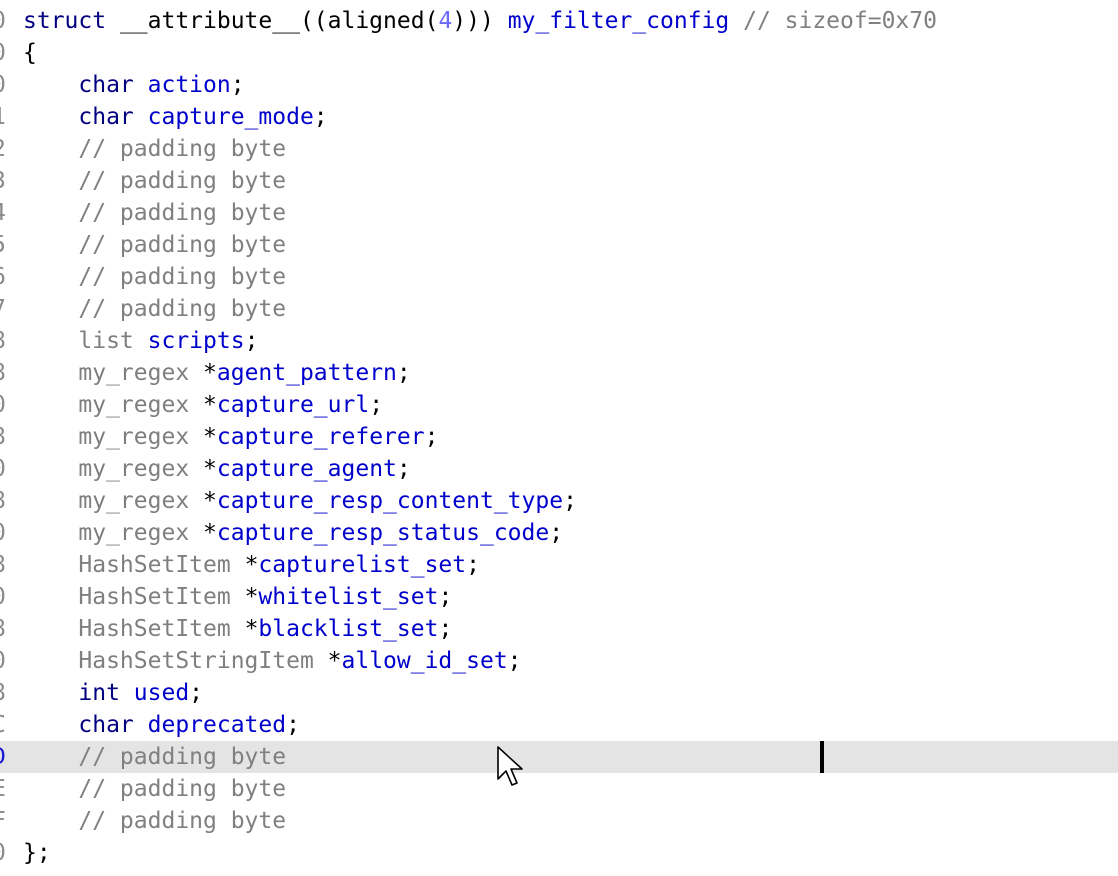 Image resolution: width=1118 pixels, height=876 pixels. Describe the element at coordinates (559, 245) in the screenshot. I see `code-line: 5 // padding byte` at that location.